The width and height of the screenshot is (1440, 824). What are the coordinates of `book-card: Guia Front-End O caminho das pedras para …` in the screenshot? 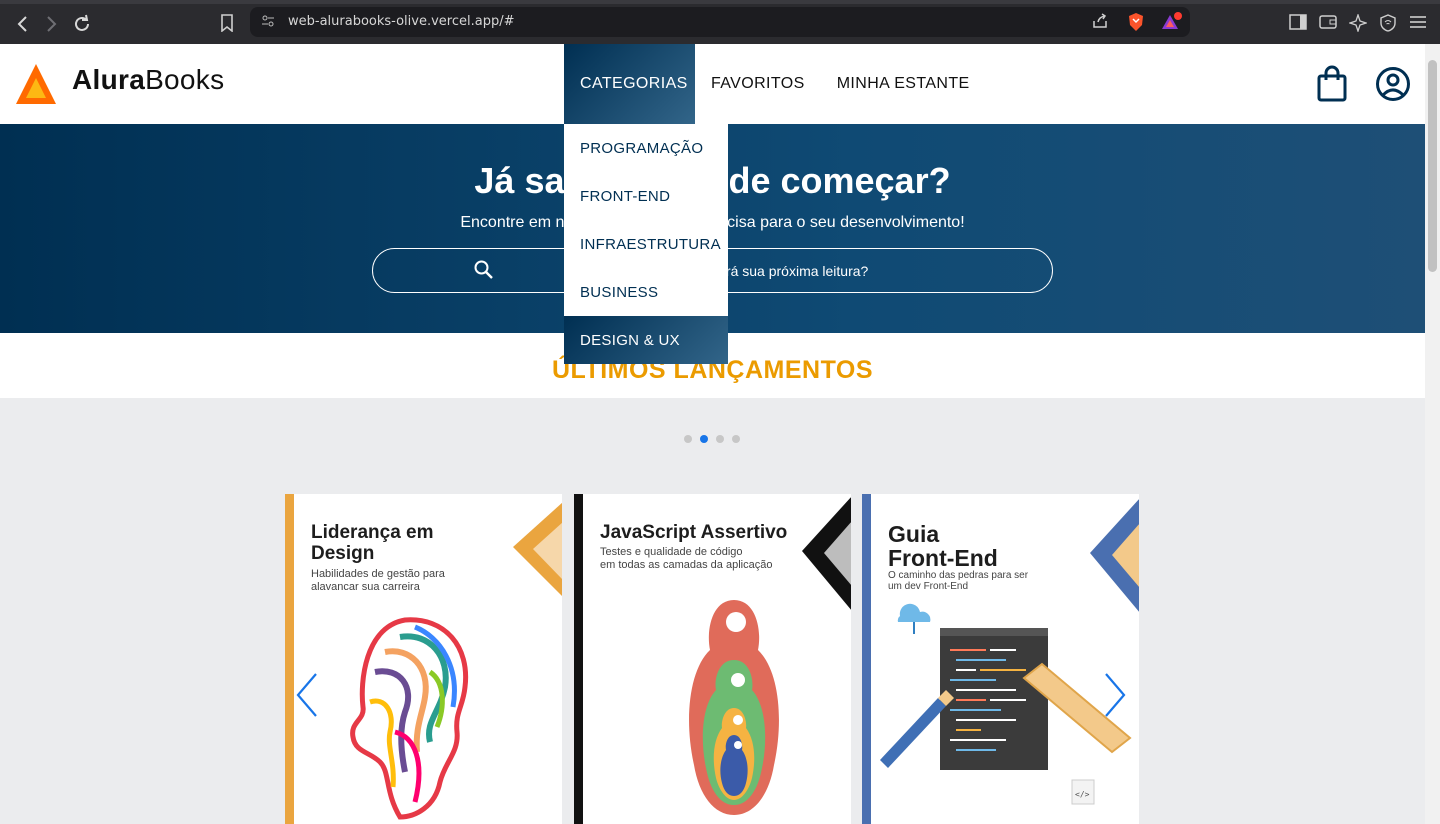 It's located at (1000, 659).